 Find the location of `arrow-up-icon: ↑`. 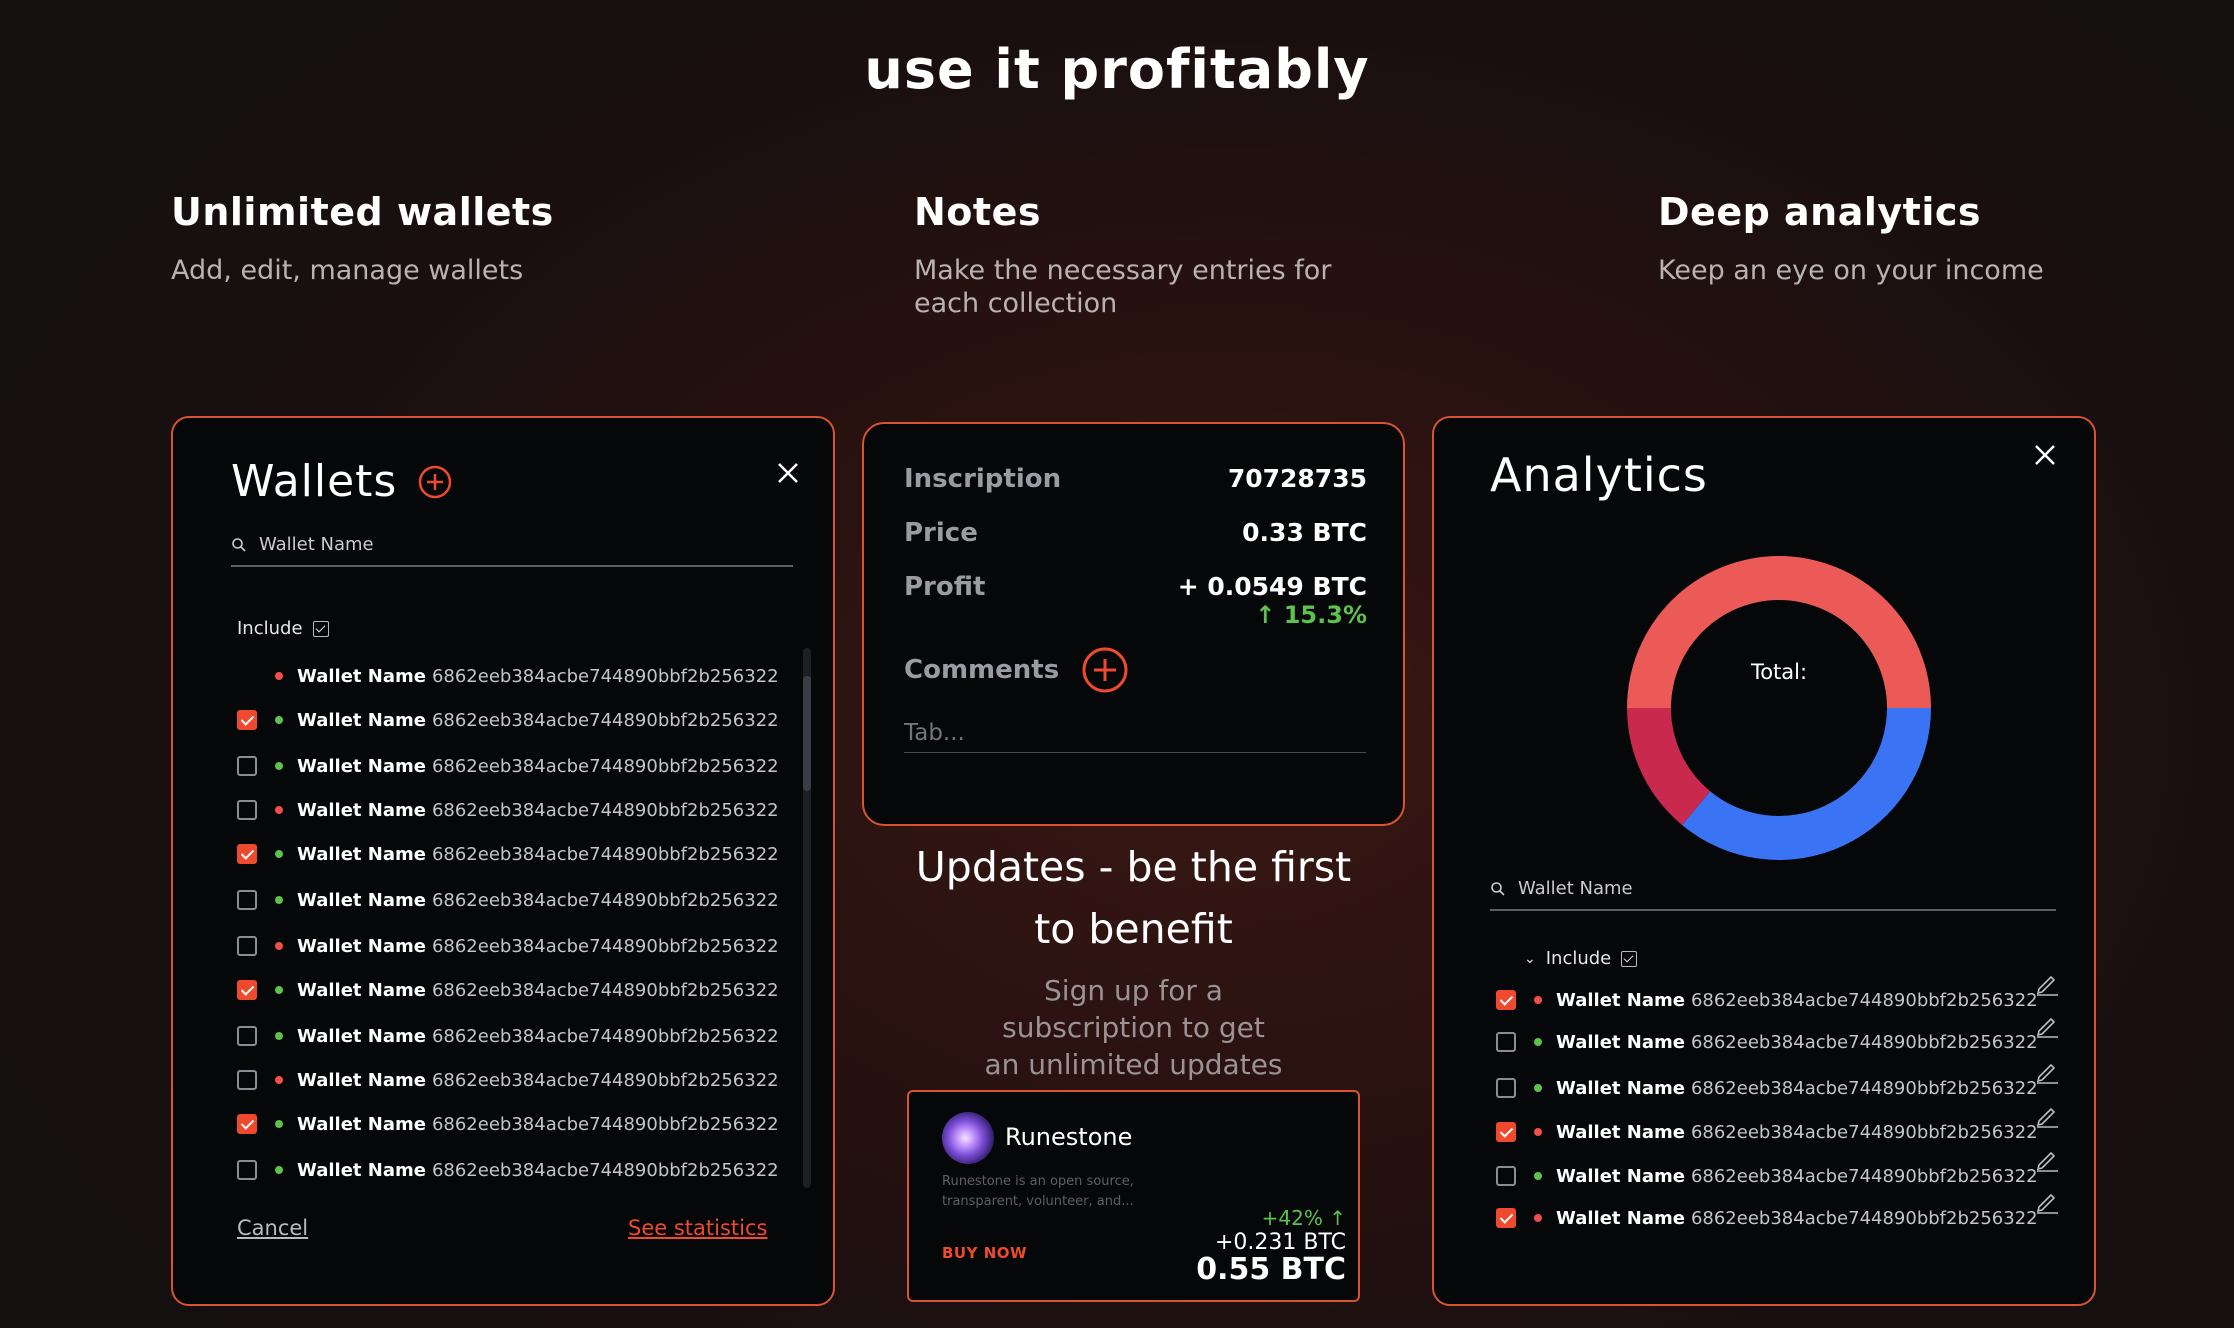

arrow-up-icon: ↑ is located at coordinates (1265, 615).